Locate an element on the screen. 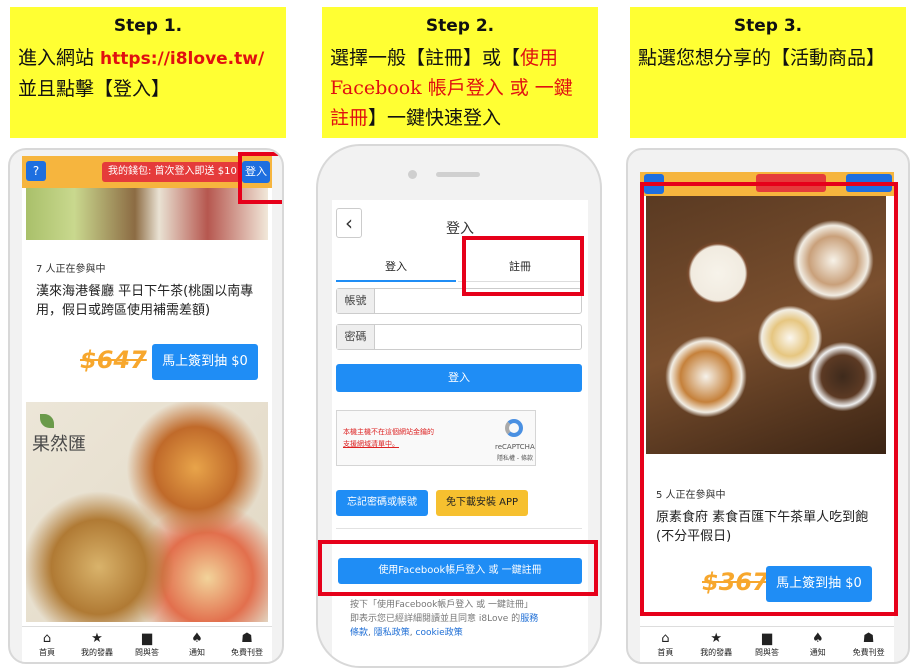  step3-title: Step 3. is located at coordinates (768, 26).